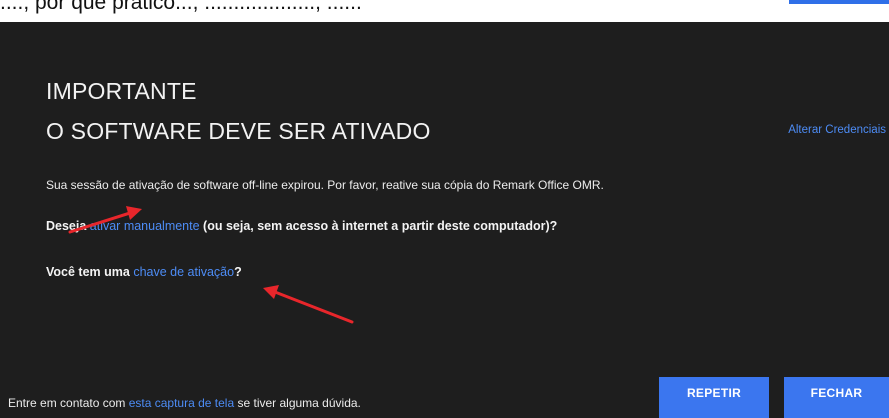 The height and width of the screenshot is (418, 889). I want to click on manual-question-prefix: Deseja, so click(68, 226).